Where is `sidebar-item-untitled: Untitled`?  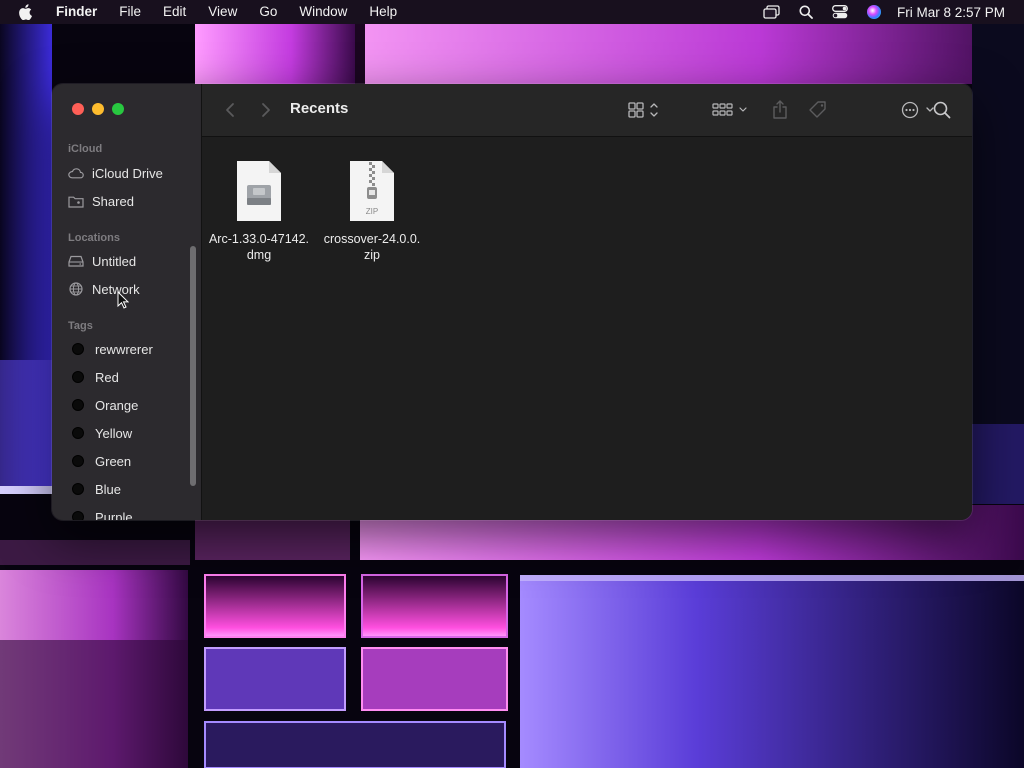
sidebar-item-untitled: Untitled is located at coordinates (130, 261).